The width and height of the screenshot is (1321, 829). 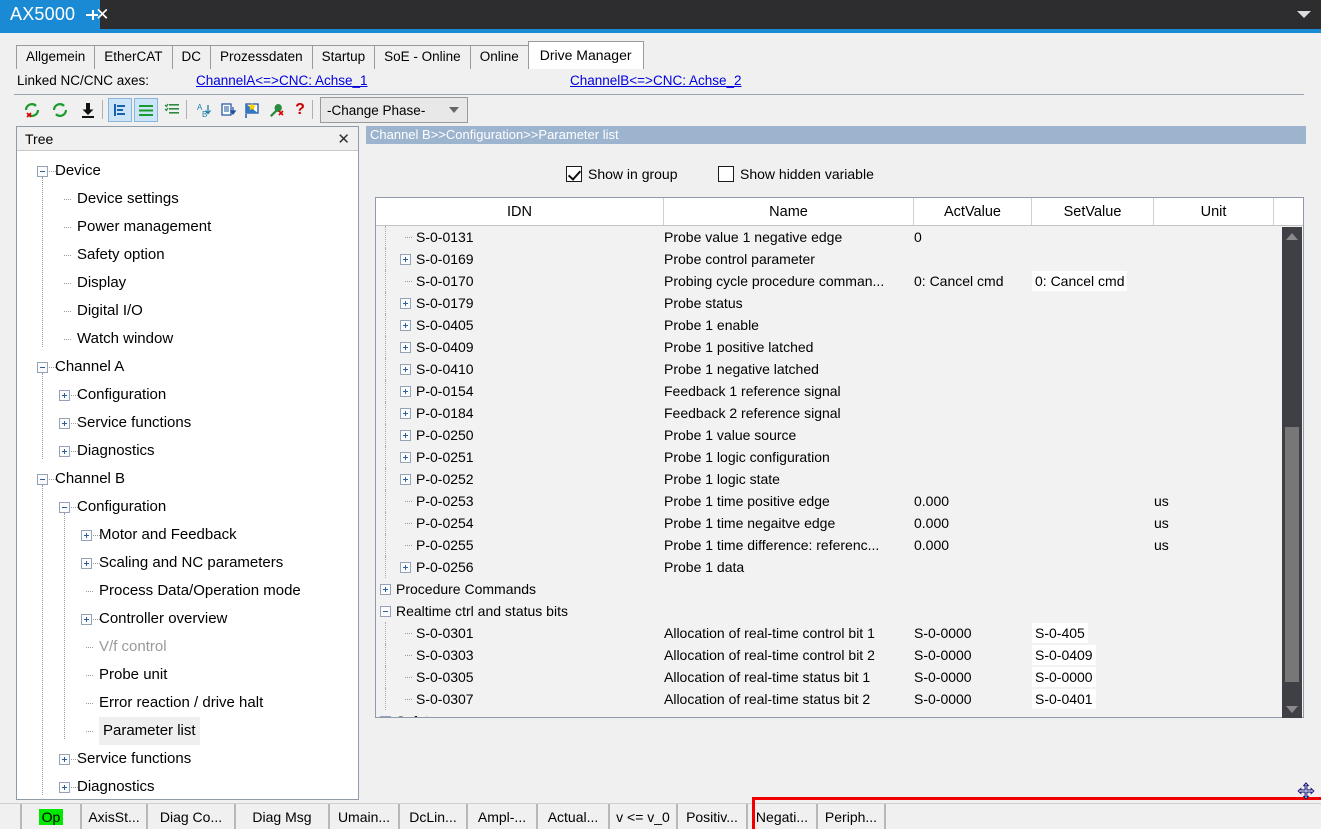 I want to click on tree-item-v-f-control: V/f control, so click(x=187, y=647).